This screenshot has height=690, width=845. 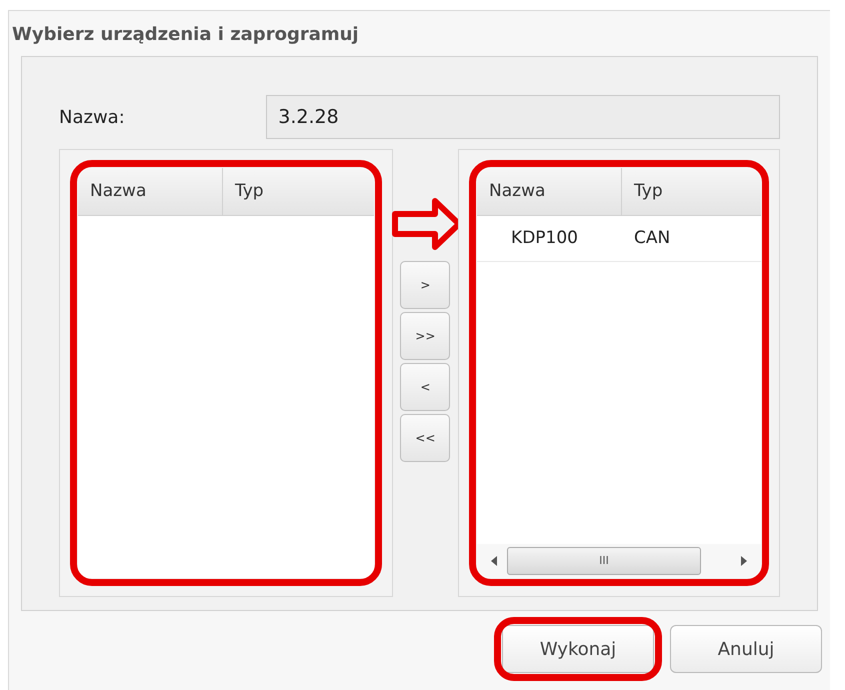 I want to click on transfer-button: <<, so click(x=425, y=438).